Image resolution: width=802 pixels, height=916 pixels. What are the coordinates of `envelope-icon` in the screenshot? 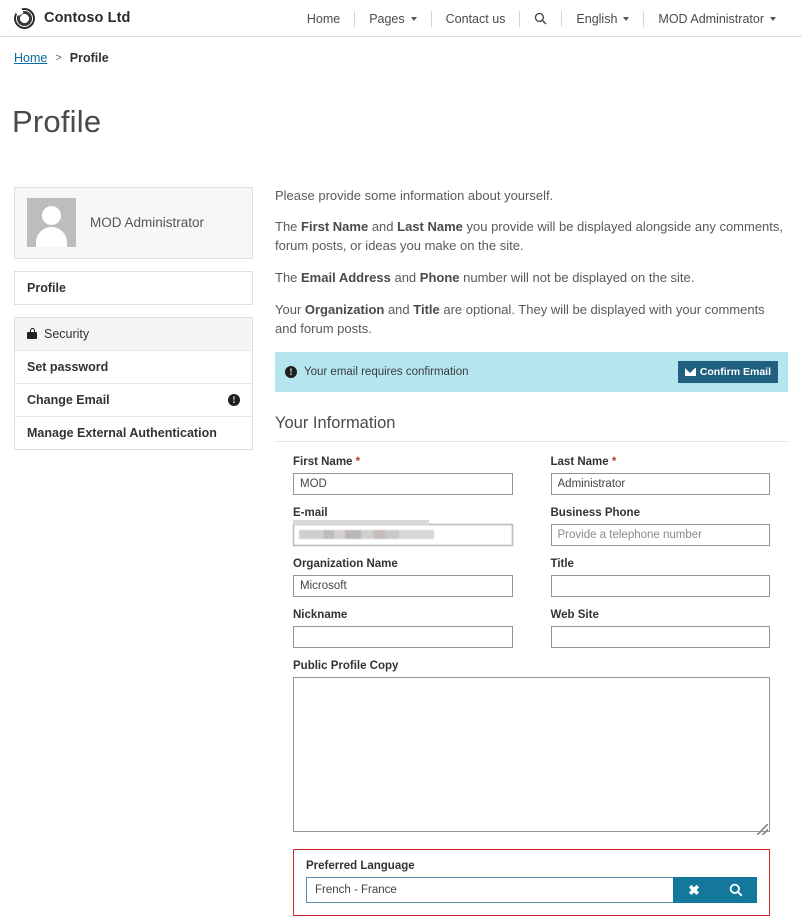 It's located at (690, 371).